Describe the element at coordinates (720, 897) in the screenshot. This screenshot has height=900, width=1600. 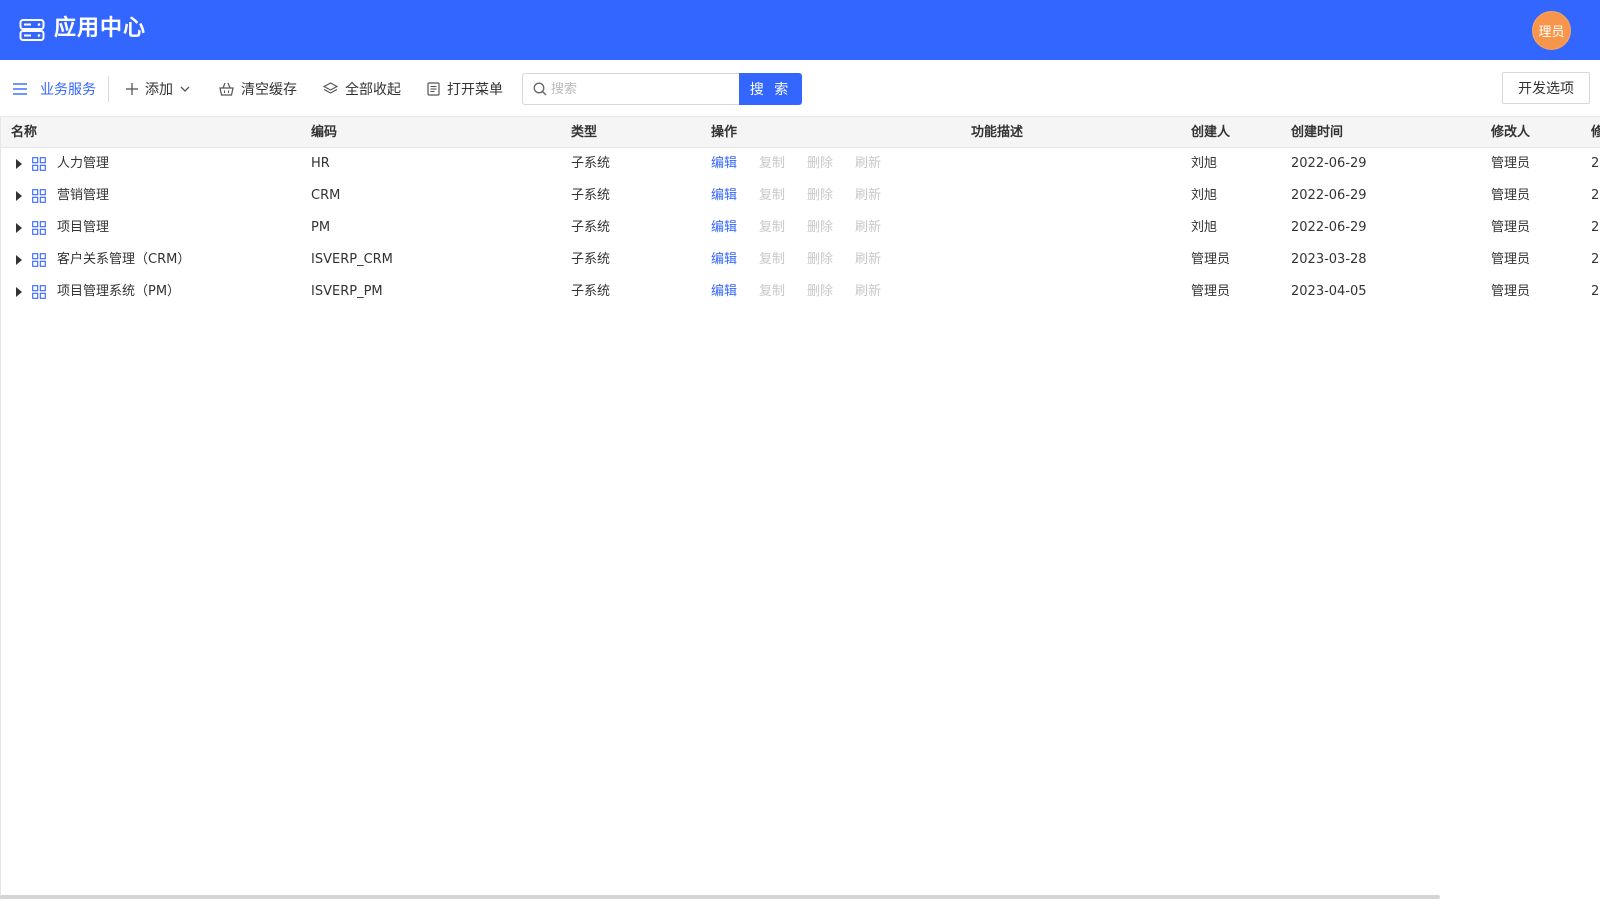
I see `horizontal-scrollbar` at that location.